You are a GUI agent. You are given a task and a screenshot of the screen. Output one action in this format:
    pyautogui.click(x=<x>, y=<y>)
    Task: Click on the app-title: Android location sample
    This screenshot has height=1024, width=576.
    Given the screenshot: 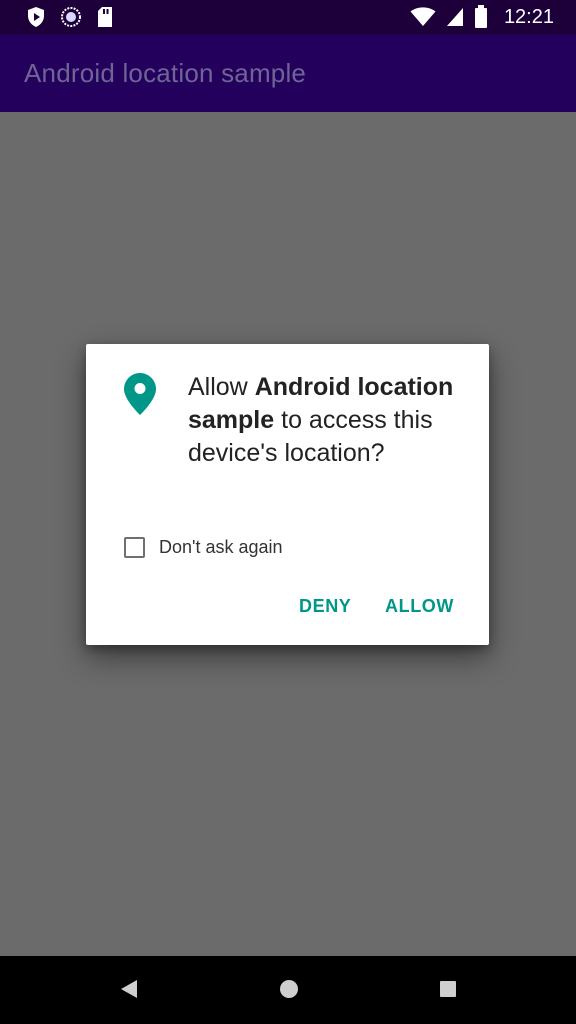 What is the action you would take?
    pyautogui.click(x=165, y=73)
    